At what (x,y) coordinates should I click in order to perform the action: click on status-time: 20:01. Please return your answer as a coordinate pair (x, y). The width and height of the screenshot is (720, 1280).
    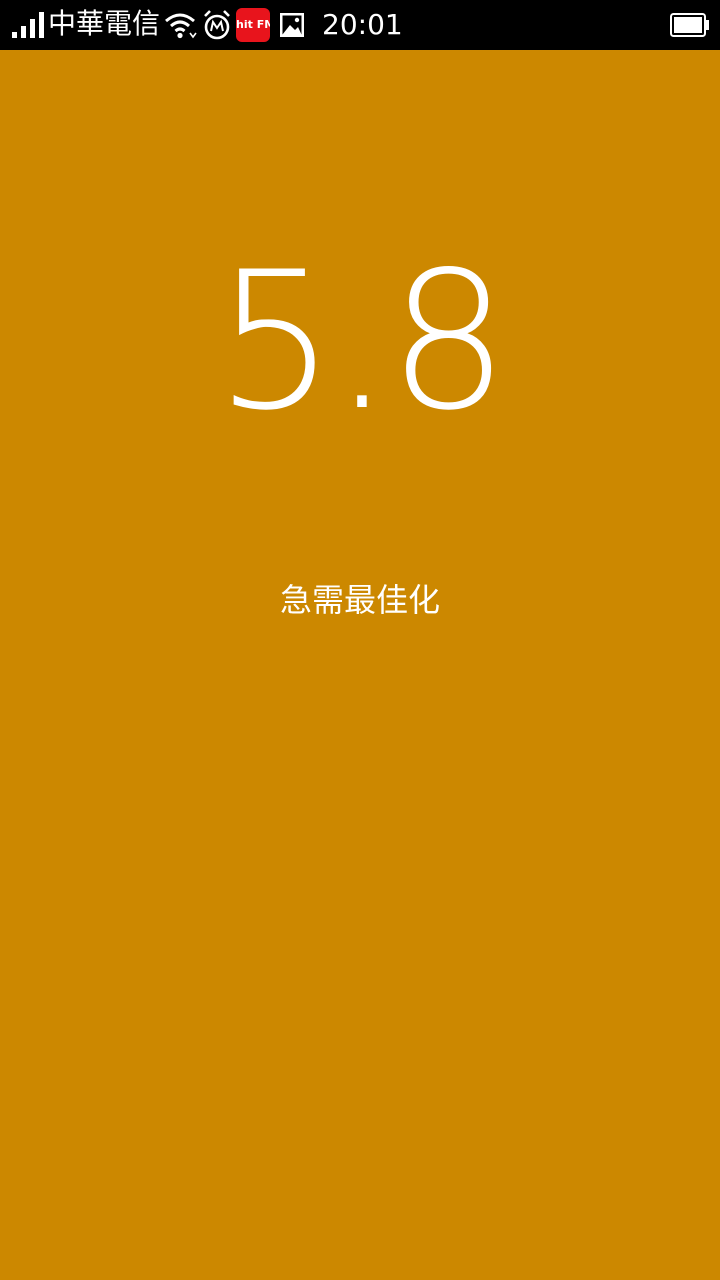
    Looking at the image, I should click on (362, 24).